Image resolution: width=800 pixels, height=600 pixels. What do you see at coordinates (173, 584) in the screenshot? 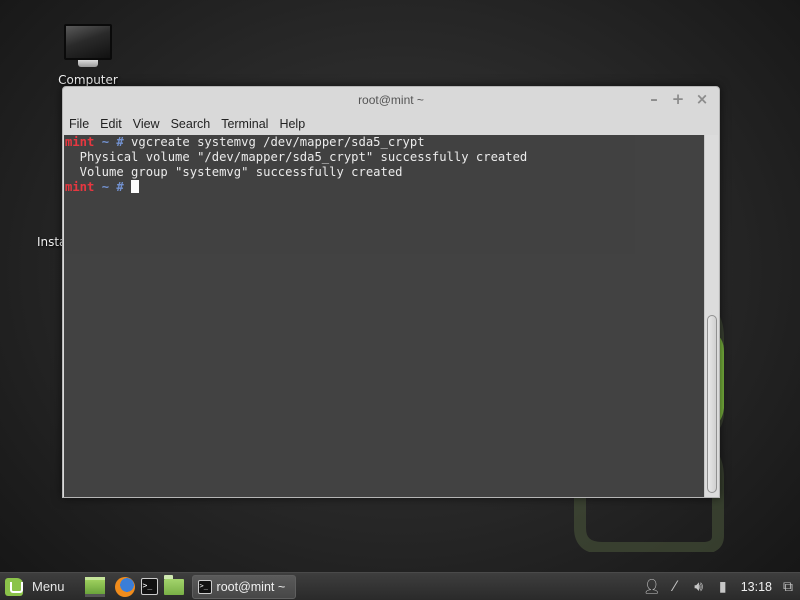
I see `files-folder-icon` at bounding box center [173, 584].